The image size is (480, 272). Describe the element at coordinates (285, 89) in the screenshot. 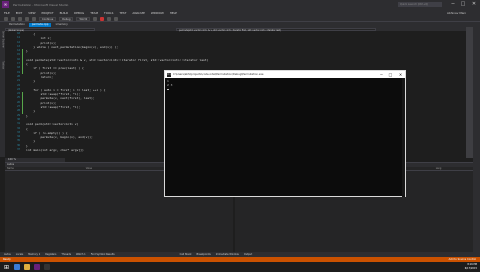

I see `console-cursor` at that location.